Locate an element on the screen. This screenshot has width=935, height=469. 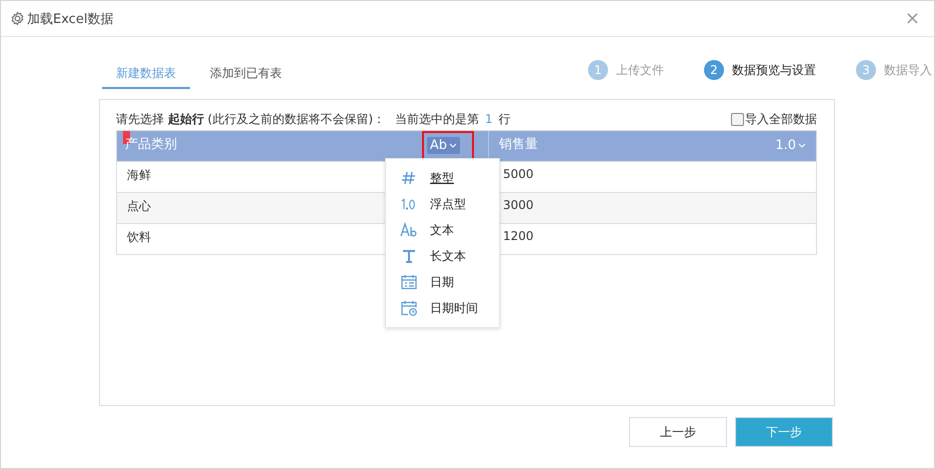
text-t-icon is located at coordinates (409, 256).